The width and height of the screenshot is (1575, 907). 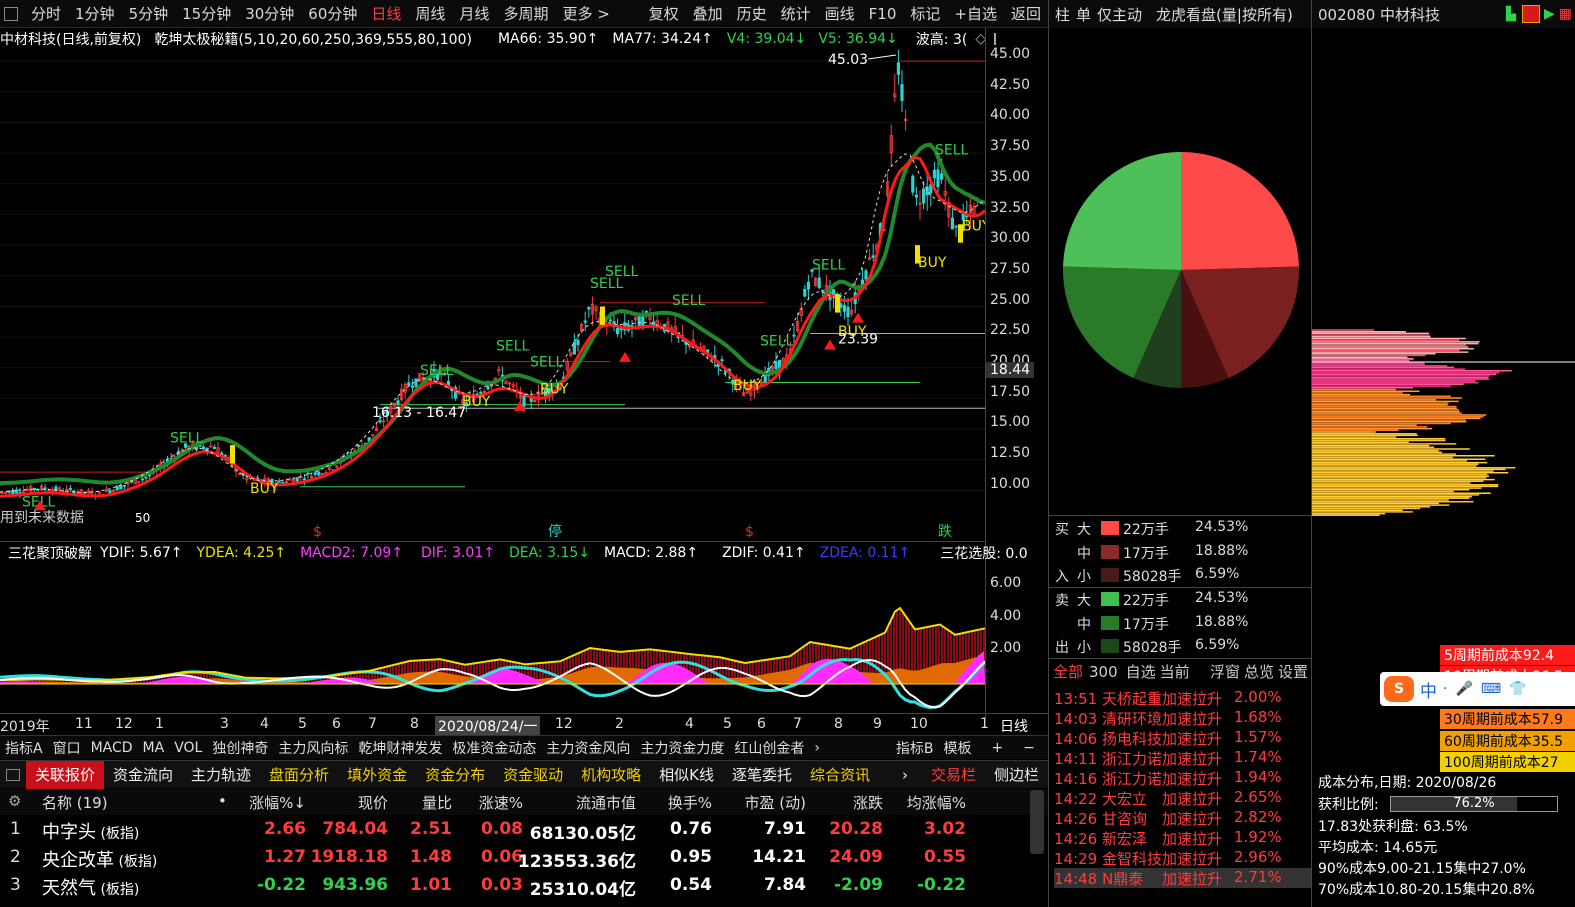 What do you see at coordinates (1184, 778) in the screenshot?
I see `alert-item: 14:16 浙江力诺 加速拉升 1.94%` at bounding box center [1184, 778].